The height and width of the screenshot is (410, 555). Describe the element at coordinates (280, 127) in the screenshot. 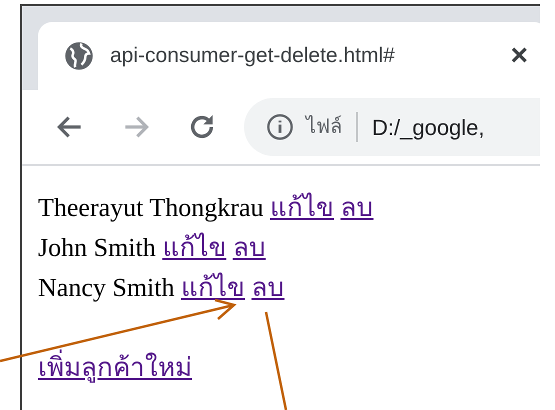

I see `info-icon` at that location.